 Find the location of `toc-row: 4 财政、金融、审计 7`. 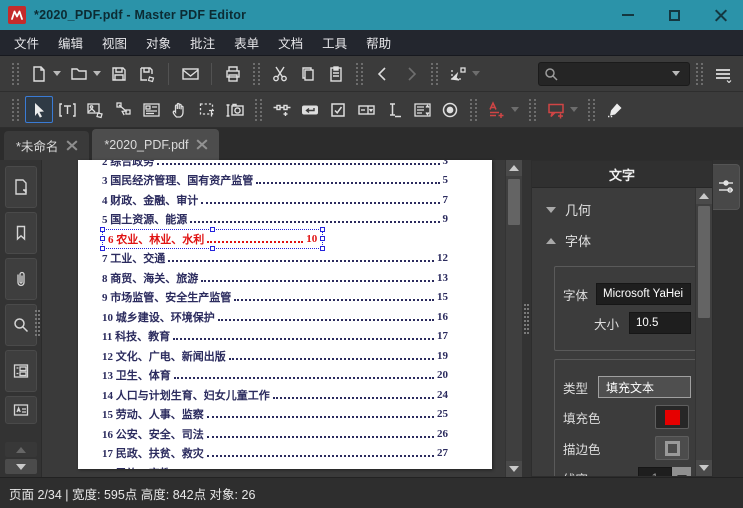

toc-row: 4 财政、金融、审计 7 is located at coordinates (275, 200).